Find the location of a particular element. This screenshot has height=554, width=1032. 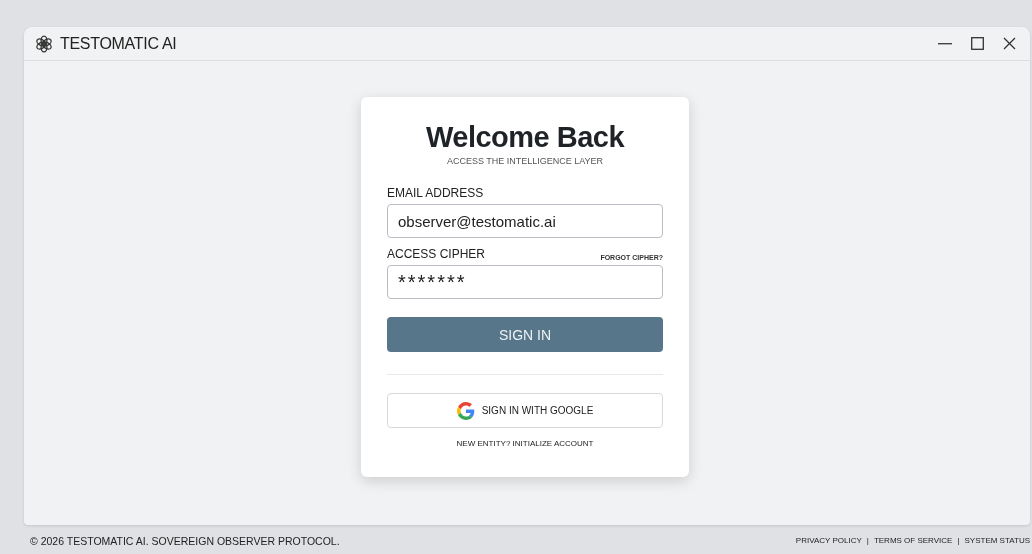

minimize-icon is located at coordinates (945, 43).